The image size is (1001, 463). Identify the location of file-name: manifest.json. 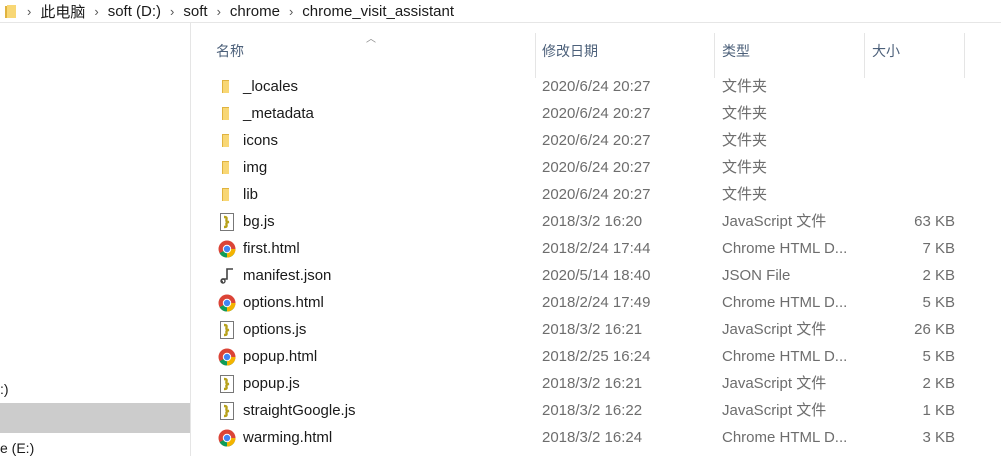
(287, 275).